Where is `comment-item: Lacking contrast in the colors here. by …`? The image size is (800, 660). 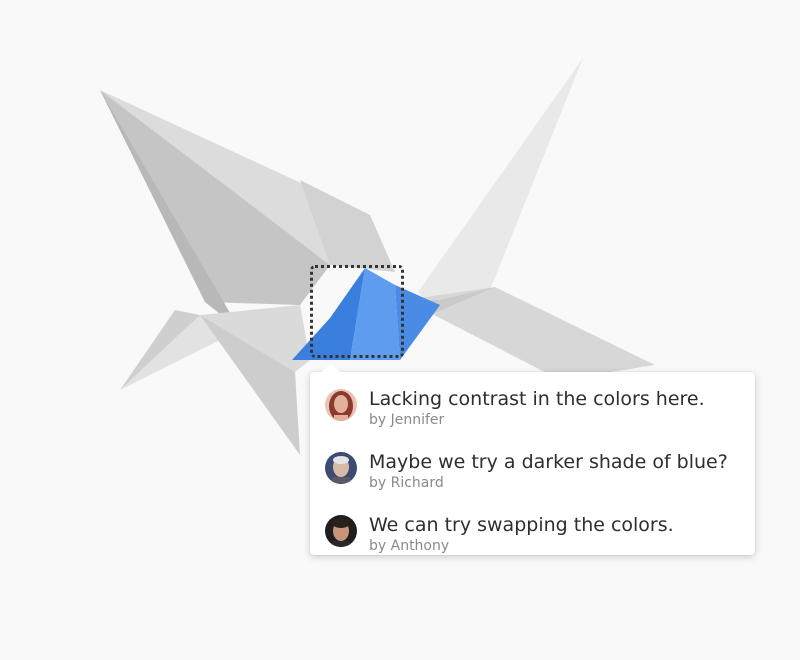 comment-item: Lacking contrast in the colors here. by … is located at coordinates (515, 407).